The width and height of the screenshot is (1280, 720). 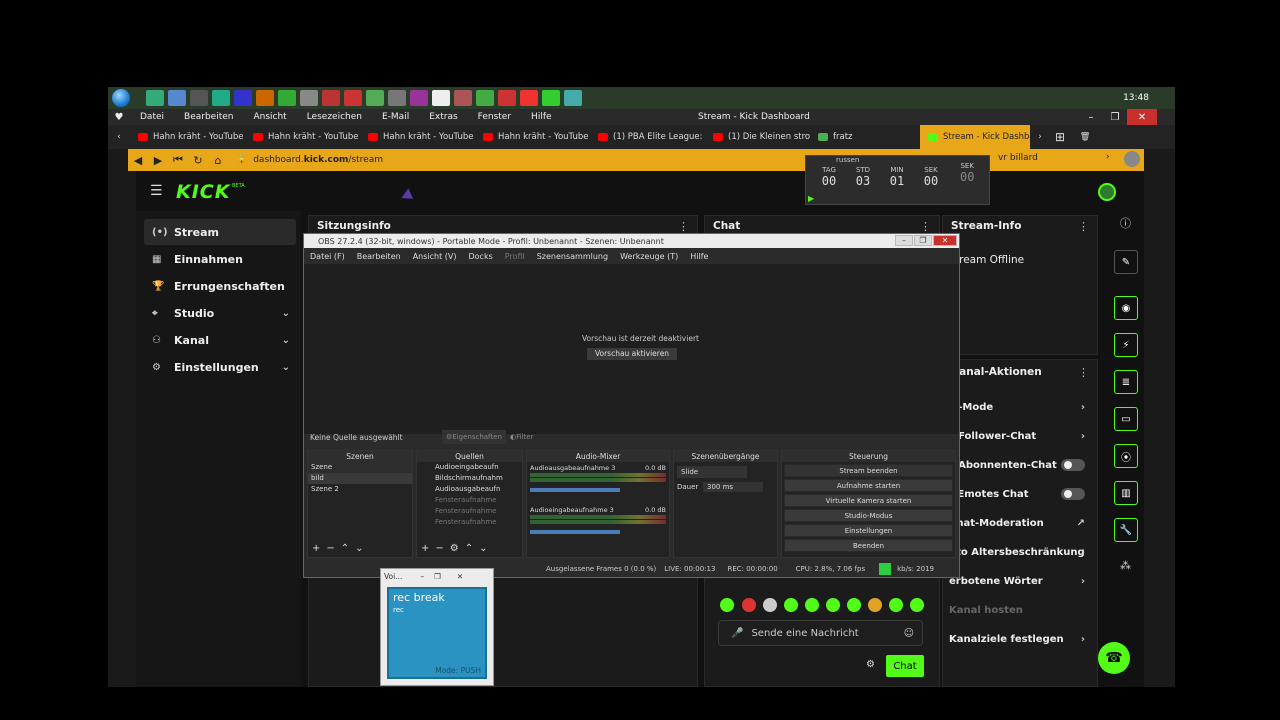 What do you see at coordinates (152, 117) in the screenshot?
I see `menu-datei: Datei` at bounding box center [152, 117].